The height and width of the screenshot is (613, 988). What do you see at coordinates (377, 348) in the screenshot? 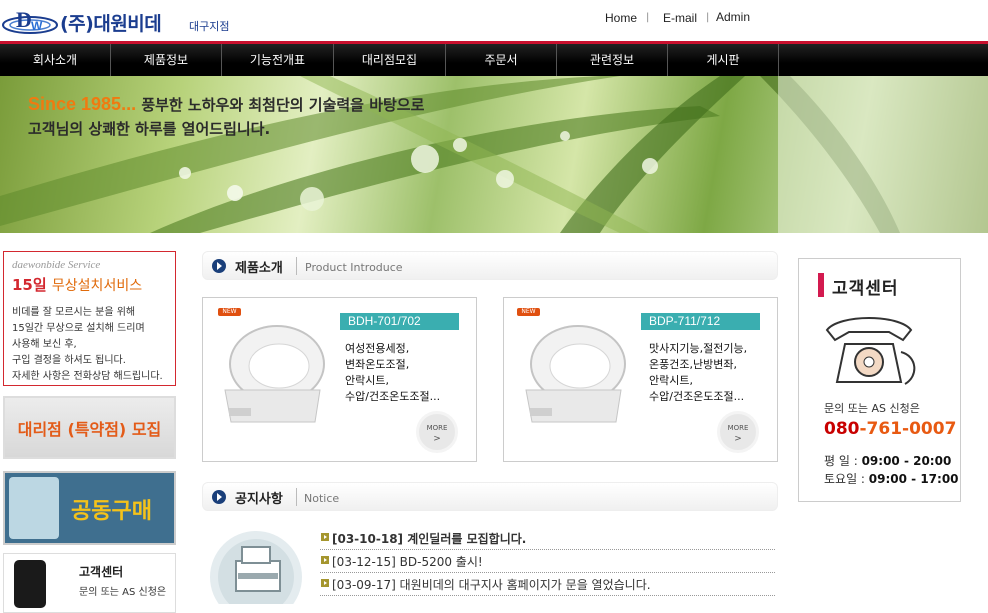
I see `feature-line: 여성전용세정,` at bounding box center [377, 348].